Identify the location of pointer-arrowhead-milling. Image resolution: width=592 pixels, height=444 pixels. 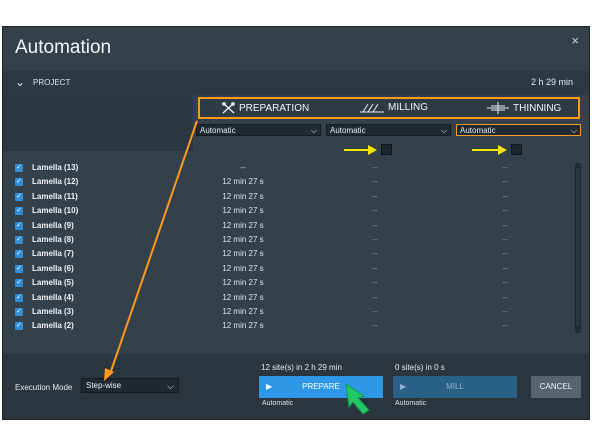
(372, 150).